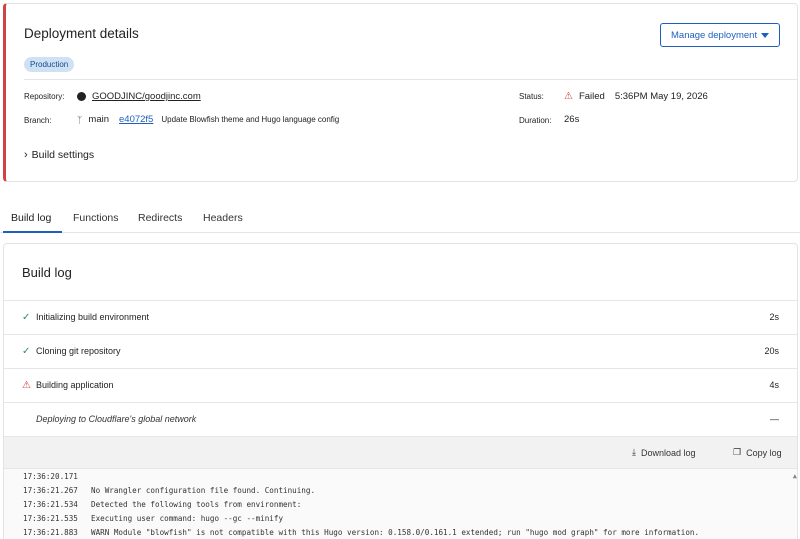  What do you see at coordinates (80, 119) in the screenshot?
I see `git-branch-icon: ᛉ` at bounding box center [80, 119].